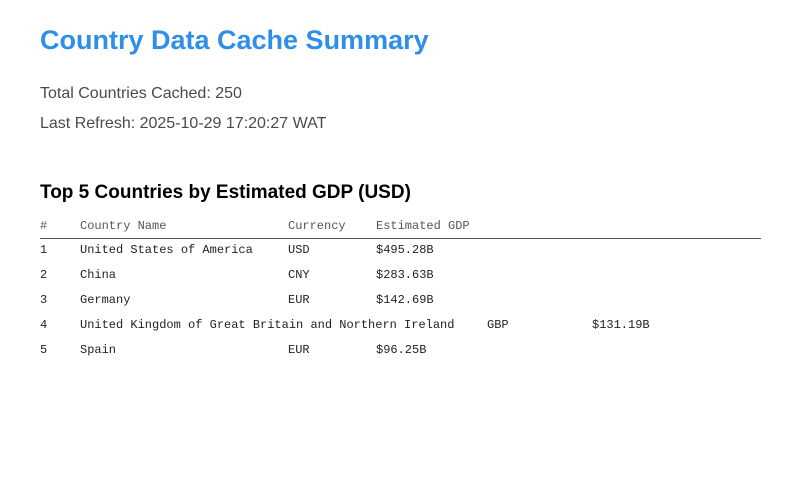  What do you see at coordinates (183, 123) in the screenshot?
I see `last-refresh-text: Last Refresh: 2025-10-29 17:20:27 WAT` at bounding box center [183, 123].